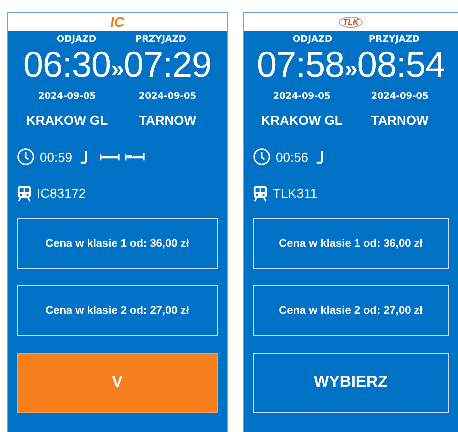 The height and width of the screenshot is (432, 458). What do you see at coordinates (134, 157) in the screenshot?
I see `couchette-icon` at bounding box center [134, 157].